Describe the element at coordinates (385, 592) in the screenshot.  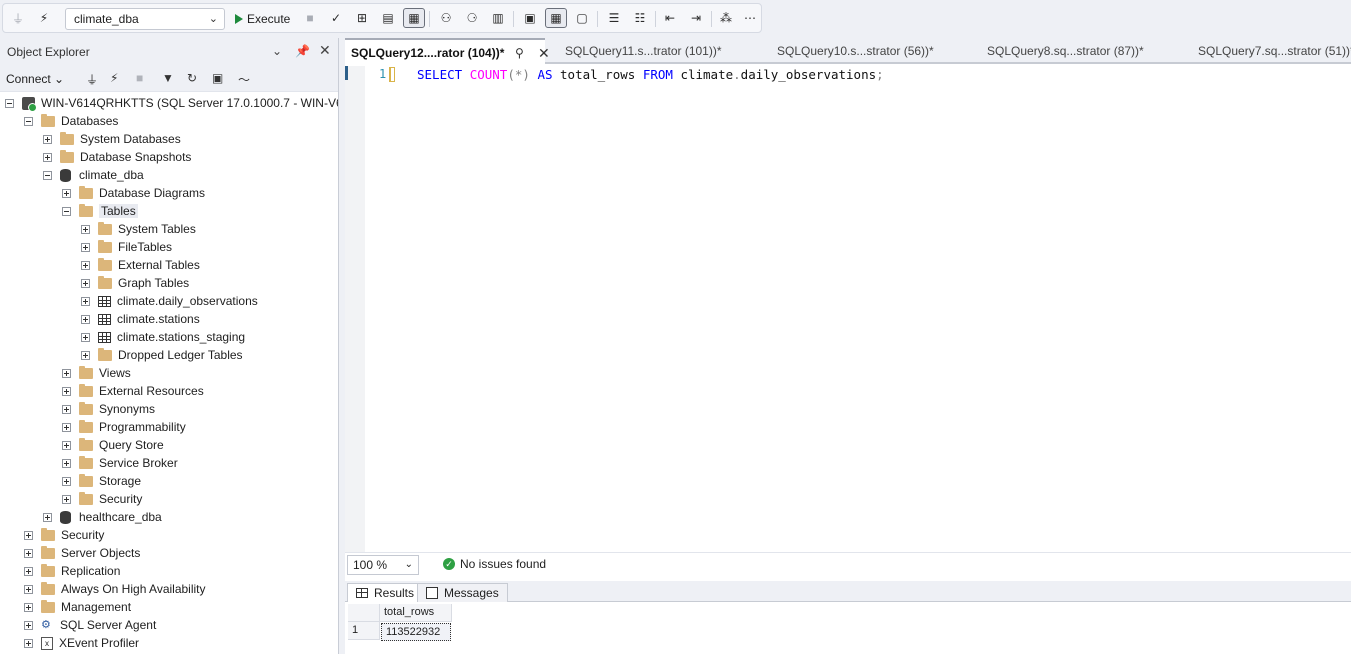
I see `tab-results: Results` at that location.